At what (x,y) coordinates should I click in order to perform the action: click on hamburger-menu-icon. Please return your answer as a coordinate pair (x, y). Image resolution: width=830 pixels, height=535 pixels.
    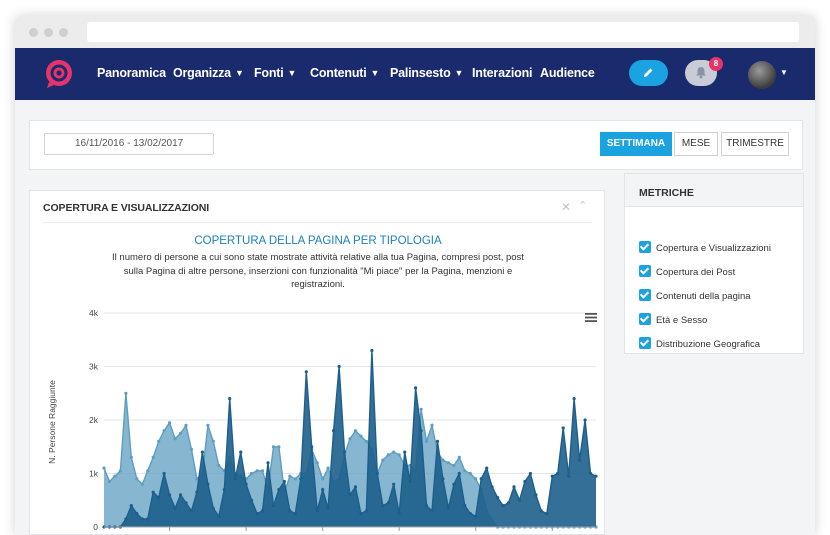
    Looking at the image, I should click on (591, 317).